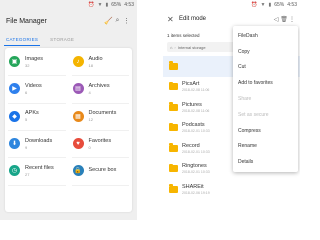 The image size is (320, 240). Describe the element at coordinates (78, 144) in the screenshot. I see `category-icon: ♥` at that location.